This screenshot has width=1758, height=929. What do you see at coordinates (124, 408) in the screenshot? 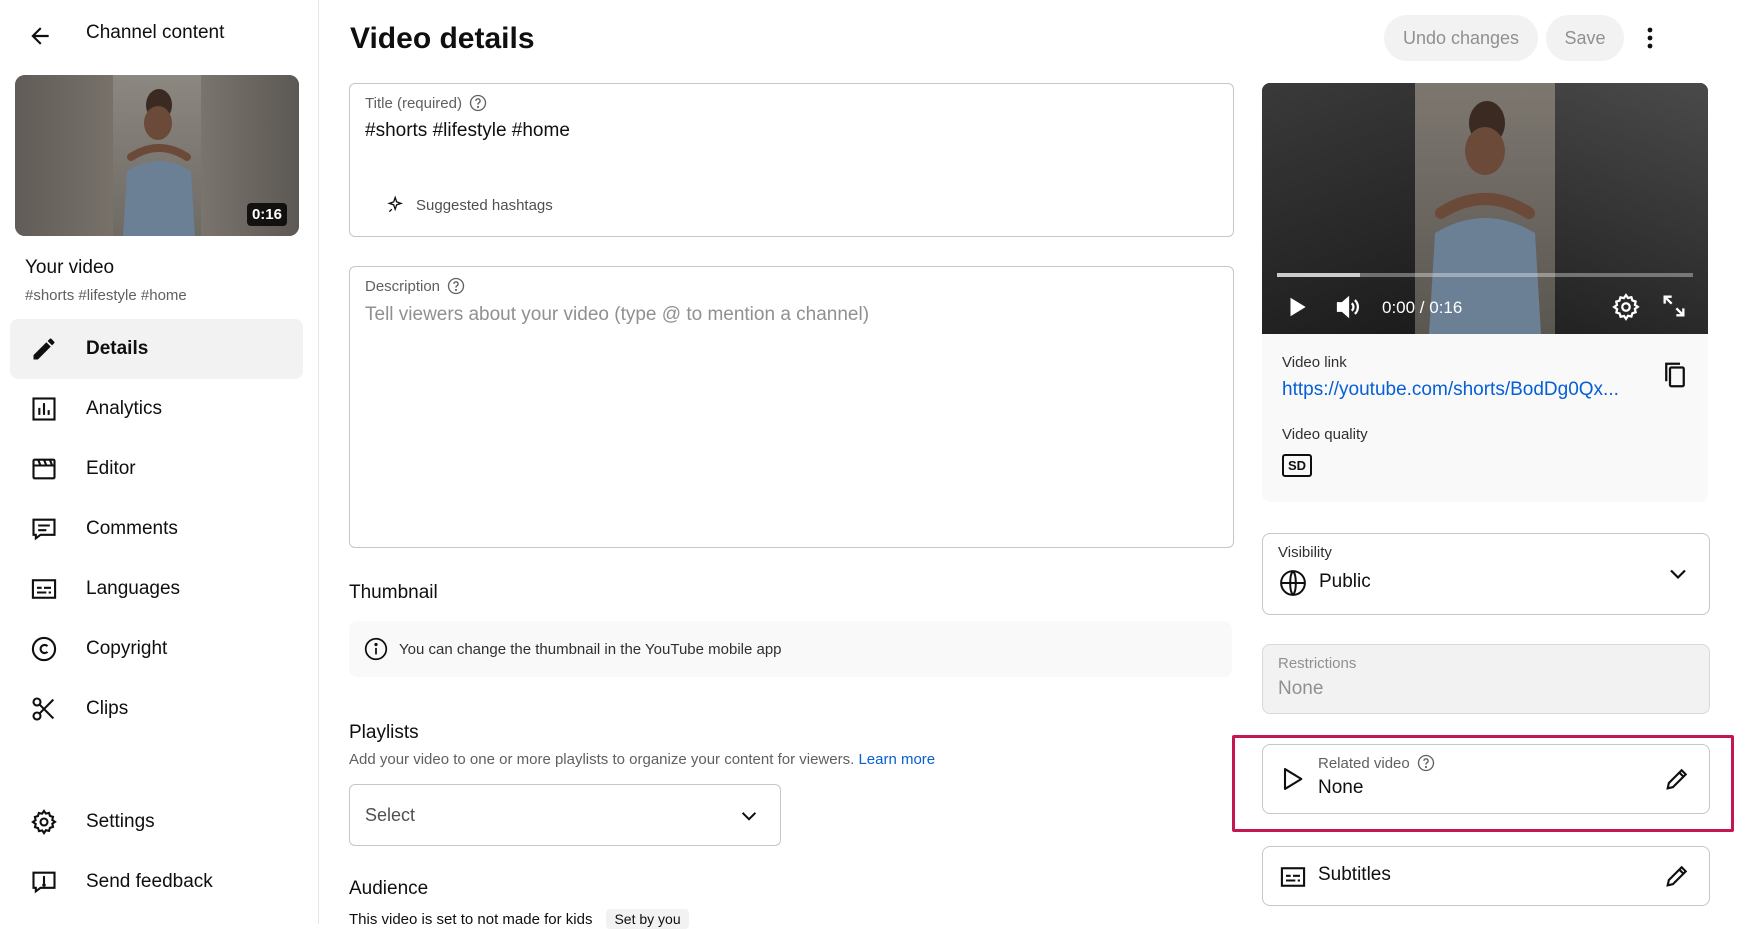
I see `nav-analytics-label: Analytics` at bounding box center [124, 408].